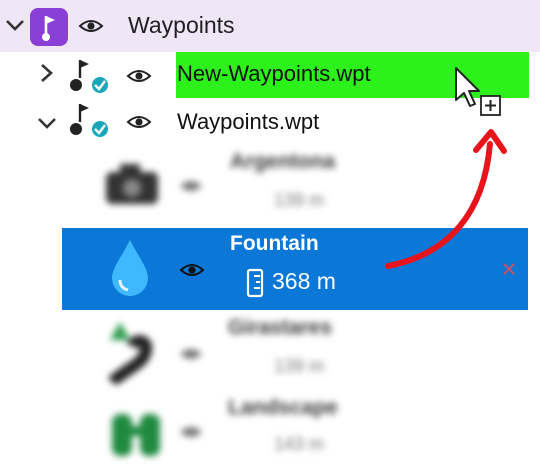 This screenshot has width=540, height=472. I want to click on waypoint-name: Fountain, so click(274, 243).